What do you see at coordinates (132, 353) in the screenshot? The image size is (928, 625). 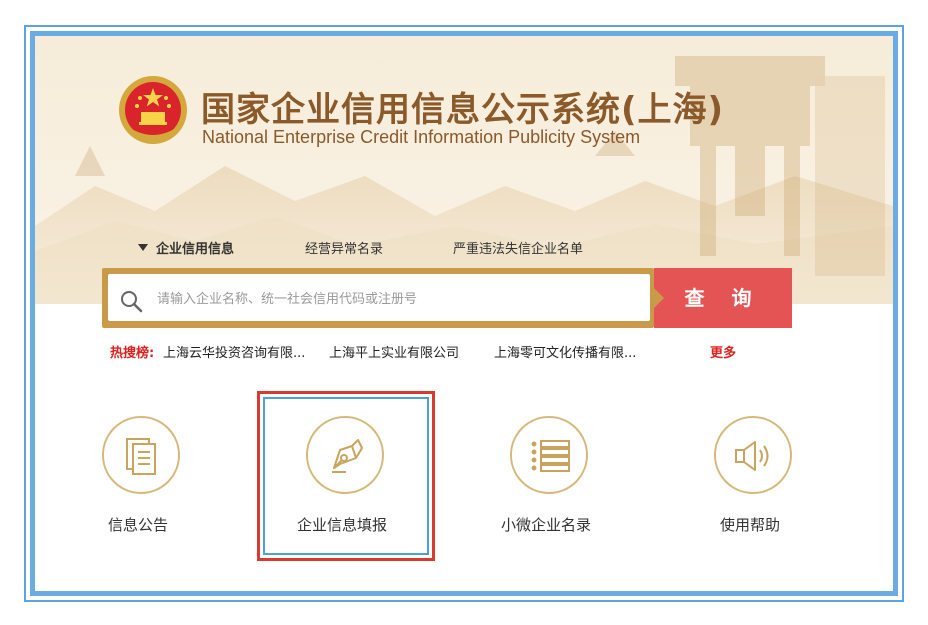 I see `hot-search-label: 热搜榜:` at bounding box center [132, 353].